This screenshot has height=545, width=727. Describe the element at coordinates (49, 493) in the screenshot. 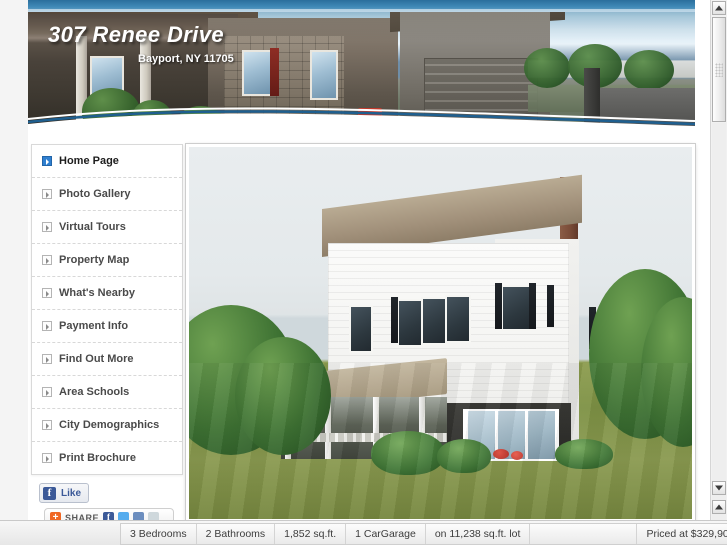

I see `facebook-icon: f` at that location.